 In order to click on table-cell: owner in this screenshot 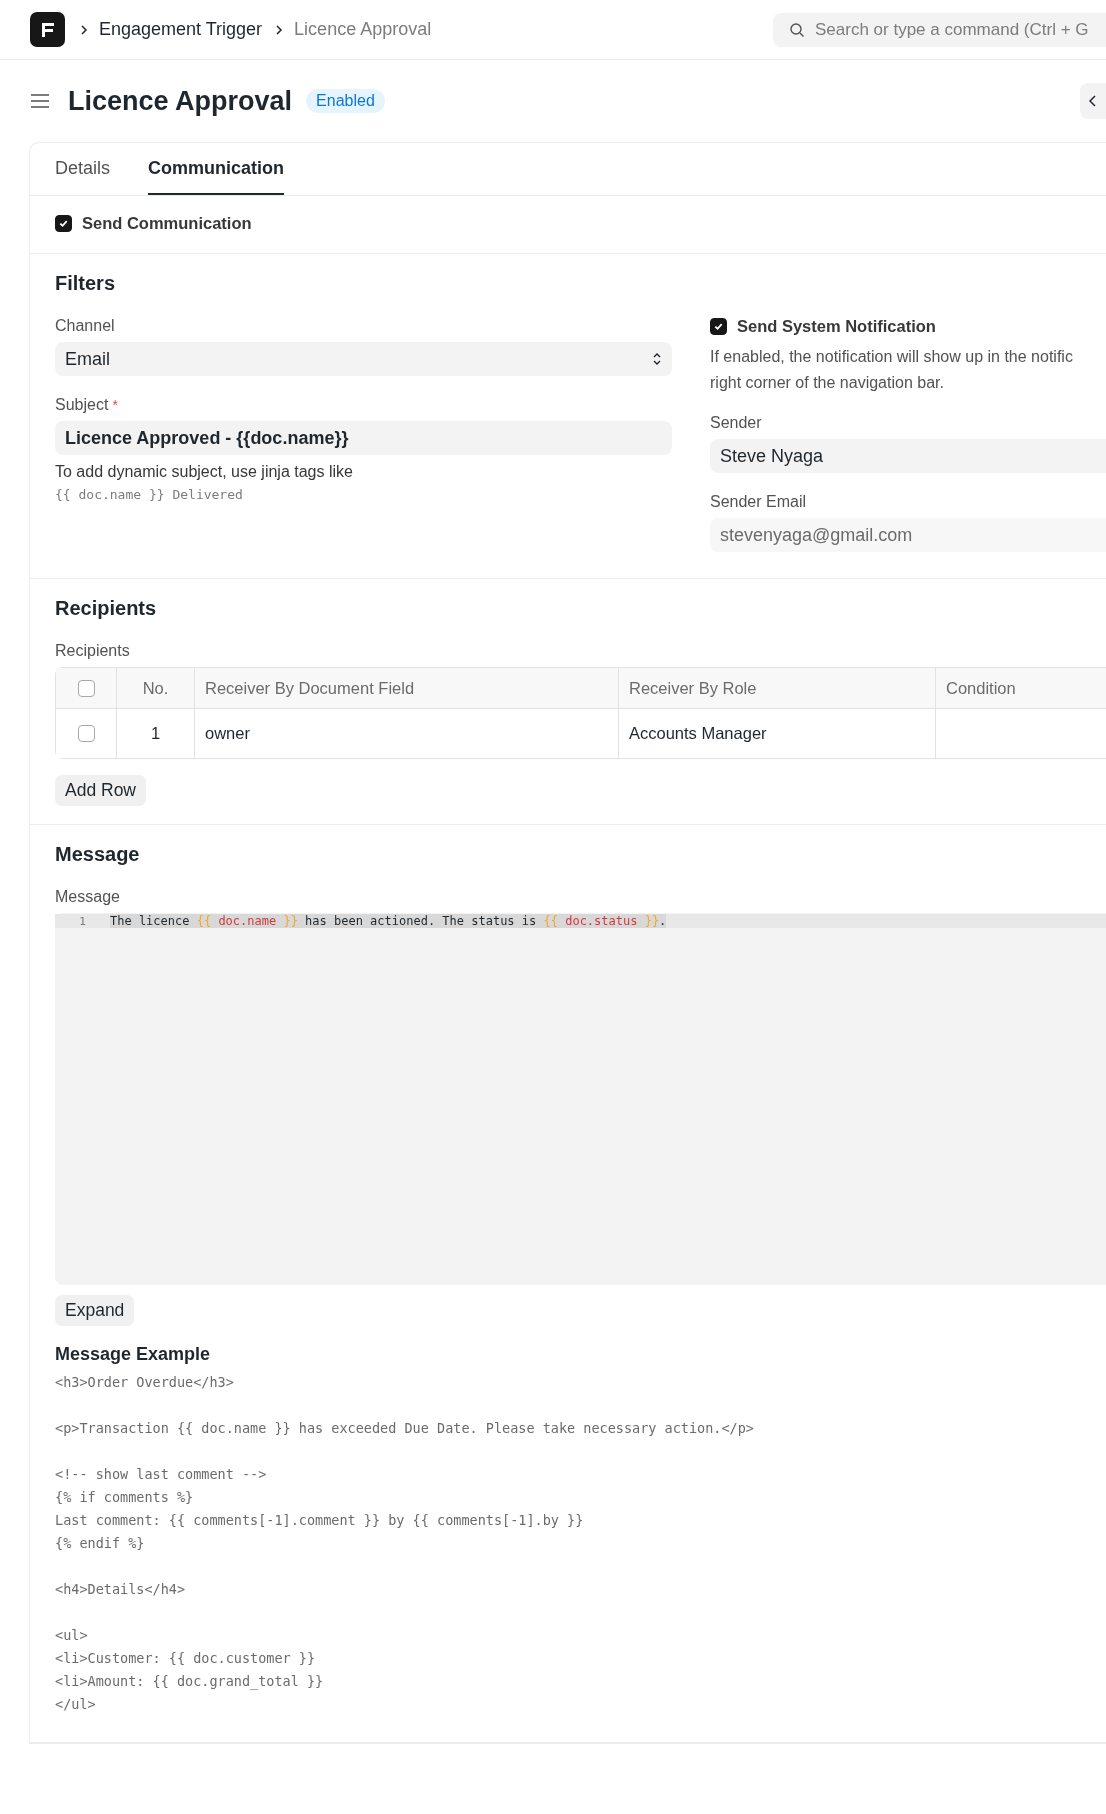, I will do `click(406, 733)`.